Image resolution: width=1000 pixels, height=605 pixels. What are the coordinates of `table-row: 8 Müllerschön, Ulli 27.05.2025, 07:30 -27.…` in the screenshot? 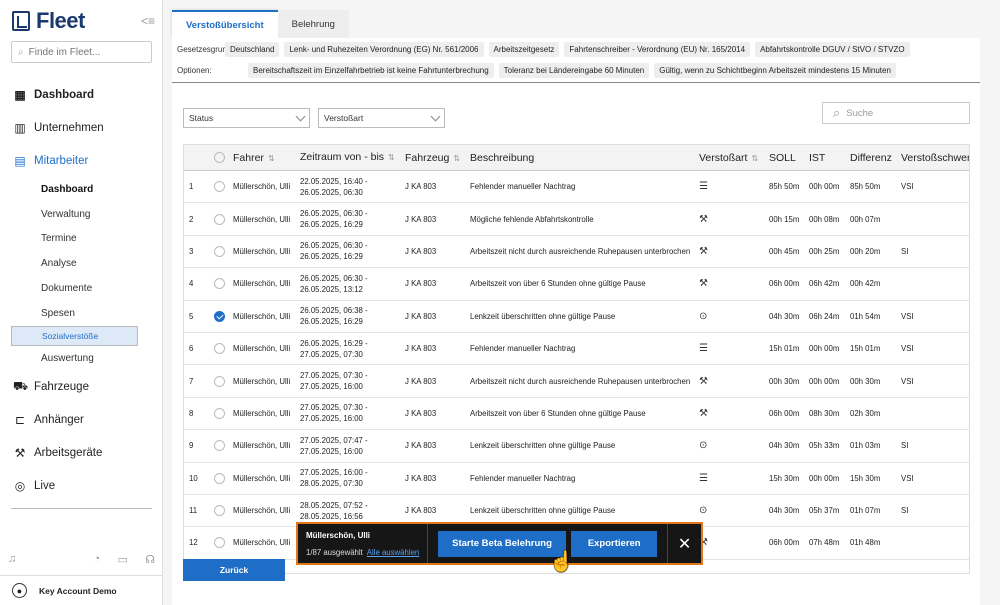 It's located at (576, 414).